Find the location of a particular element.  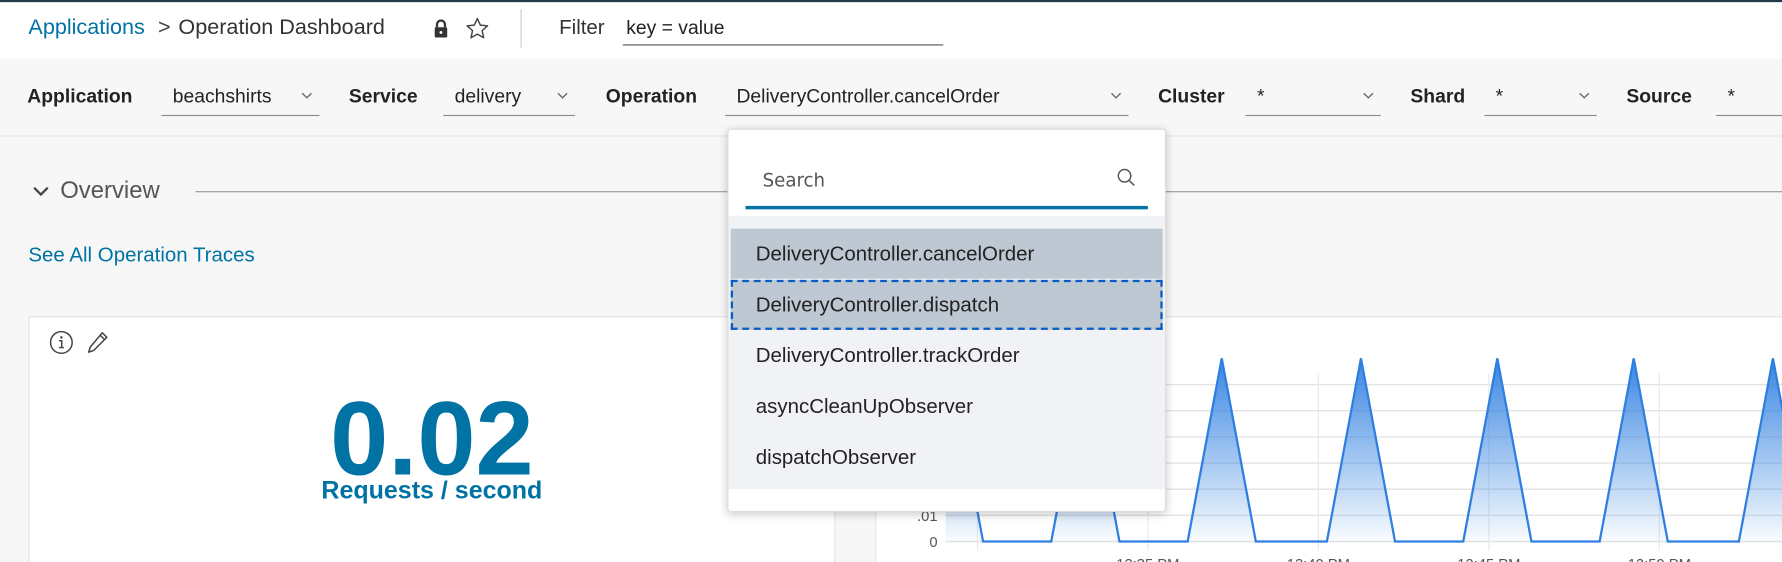

application-select: beachshirts is located at coordinates (240, 98).